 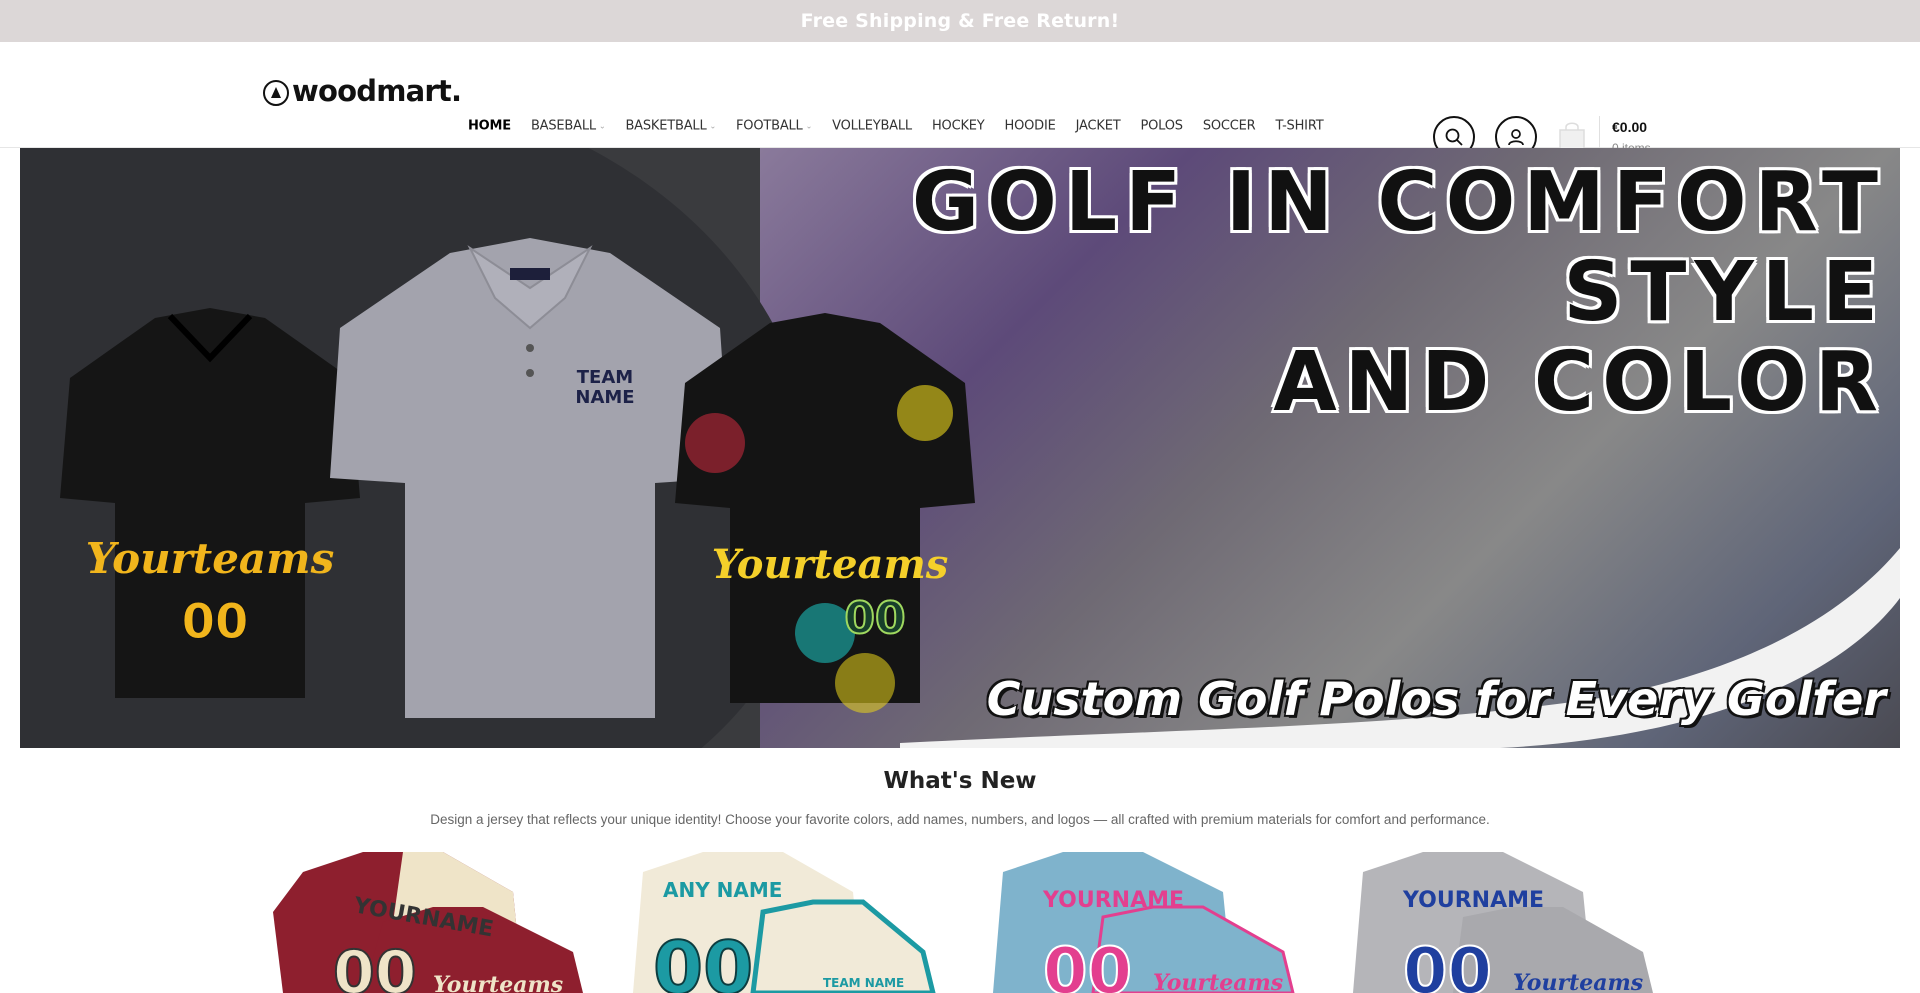 I want to click on site-logo: woodmart., so click(x=362, y=91).